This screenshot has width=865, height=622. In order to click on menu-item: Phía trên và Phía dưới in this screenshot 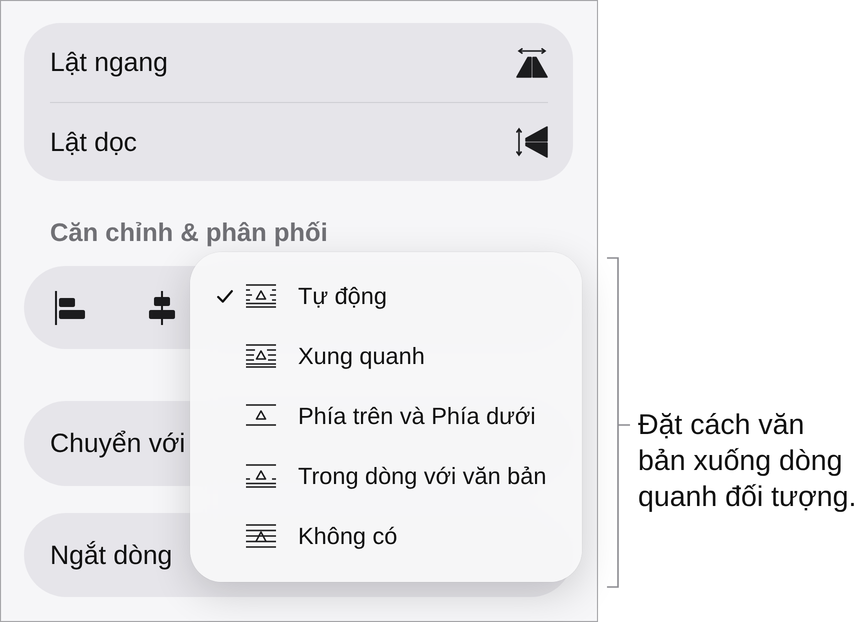, I will do `click(399, 416)`.